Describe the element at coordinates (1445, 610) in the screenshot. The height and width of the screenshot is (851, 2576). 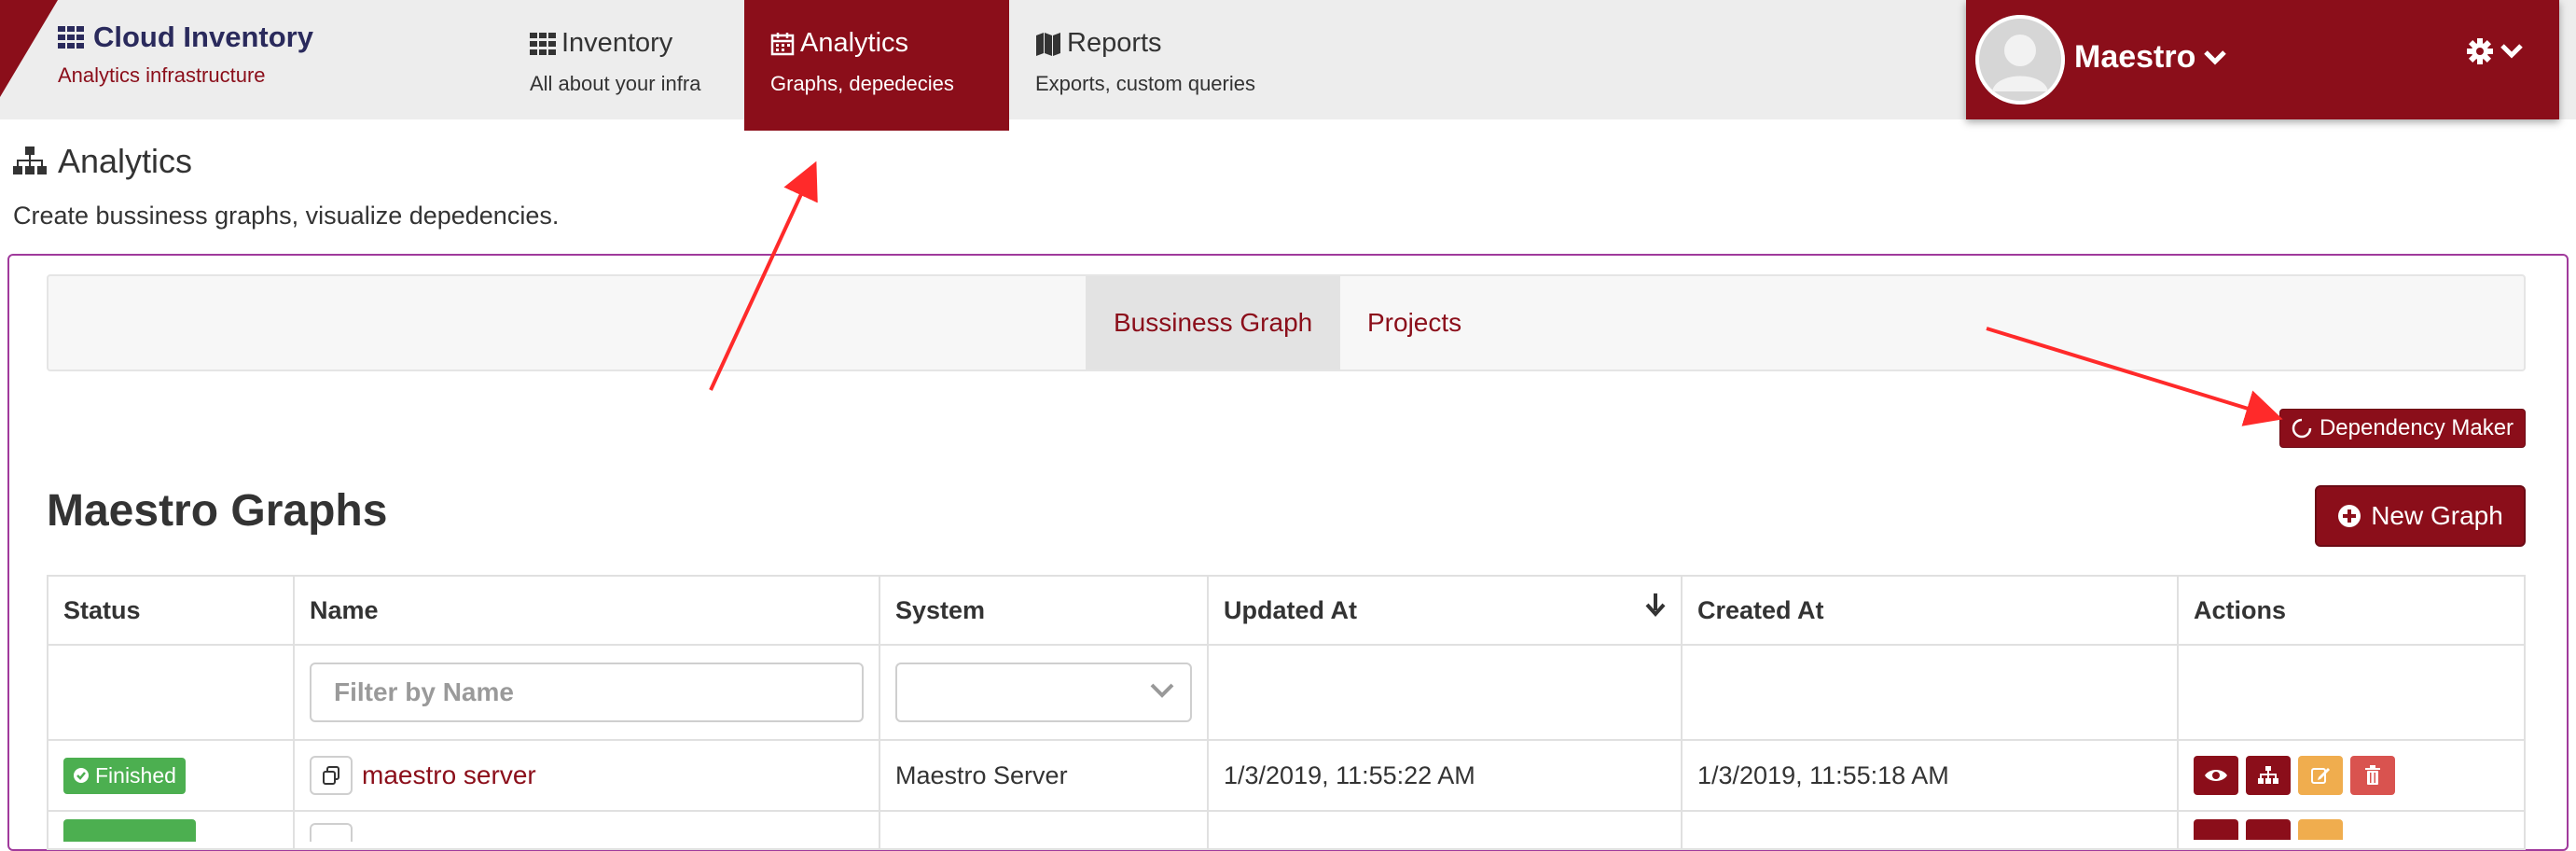
I see `column-header-updated-at: Updated At` at that location.